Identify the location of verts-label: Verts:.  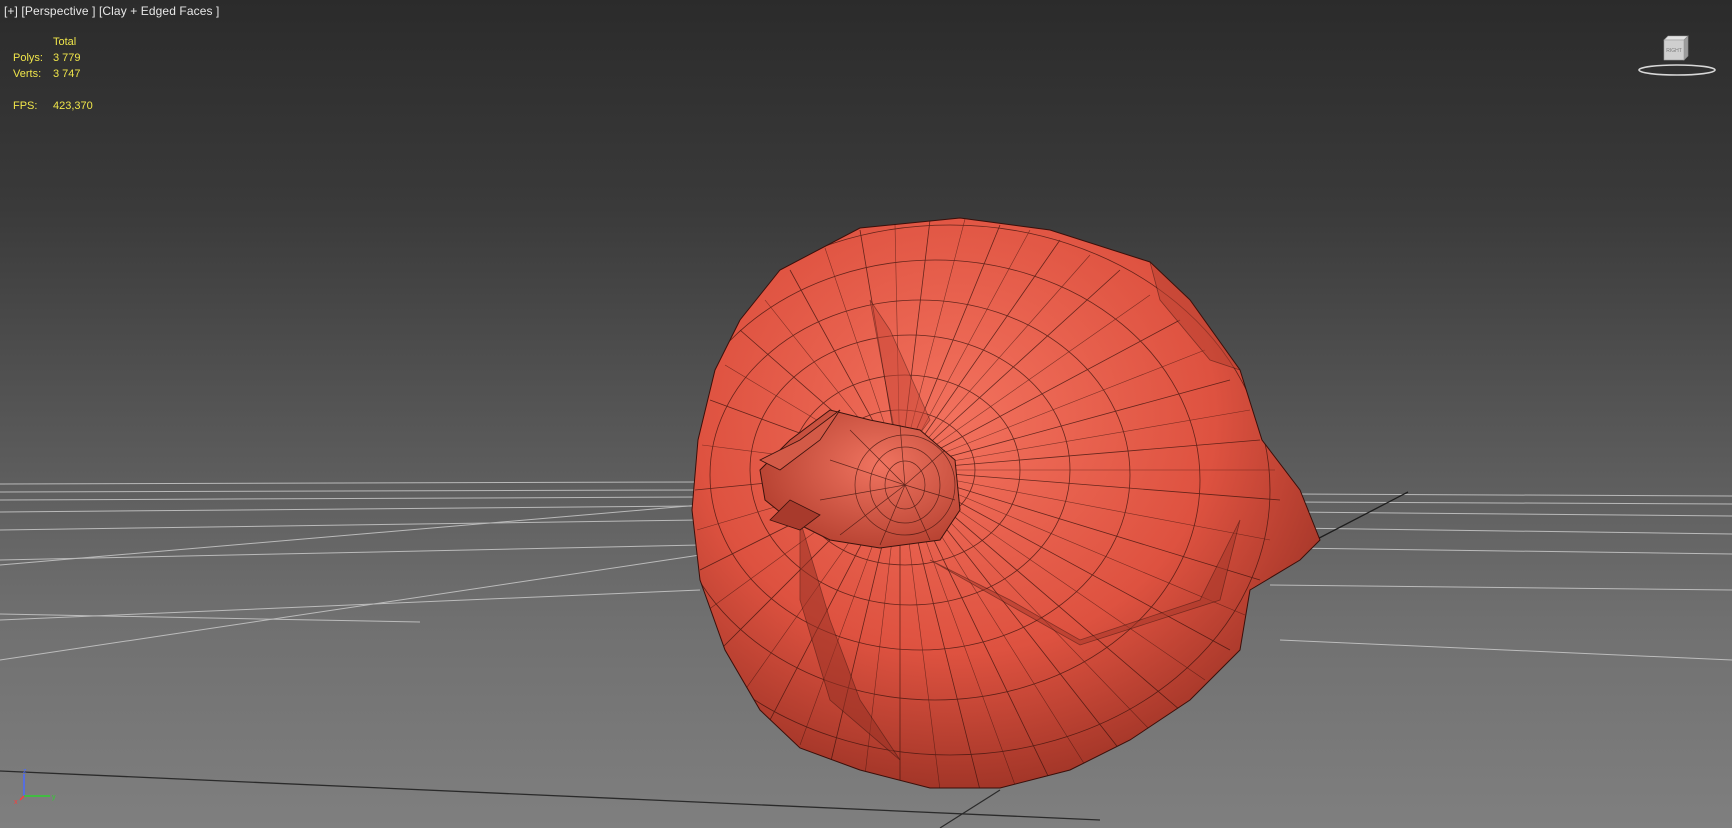
(27, 74).